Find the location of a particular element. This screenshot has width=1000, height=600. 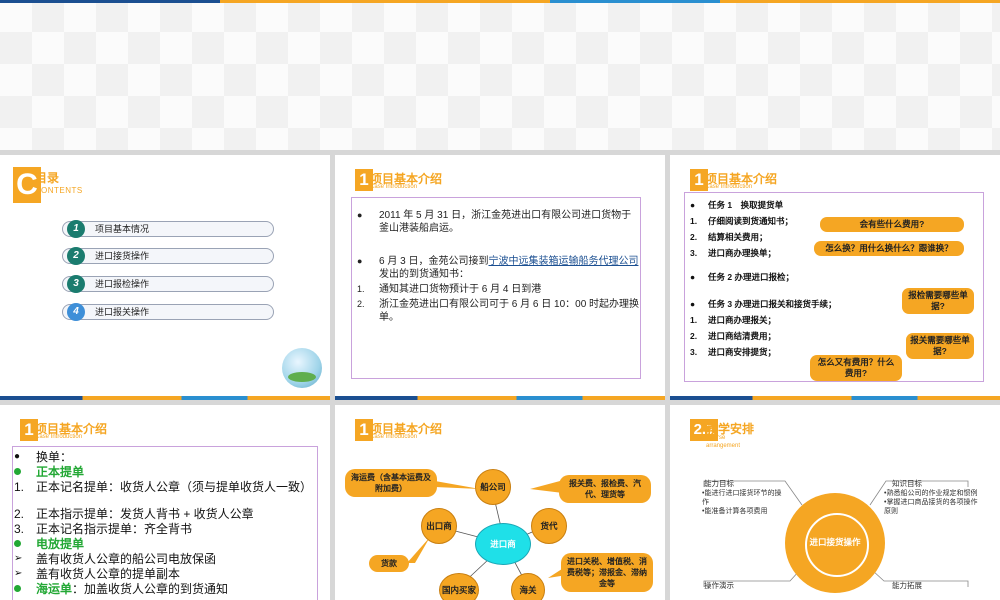

list-item: 2. 正本指示提单：发货人背书 + 收货人公章 is located at coordinates (134, 514).